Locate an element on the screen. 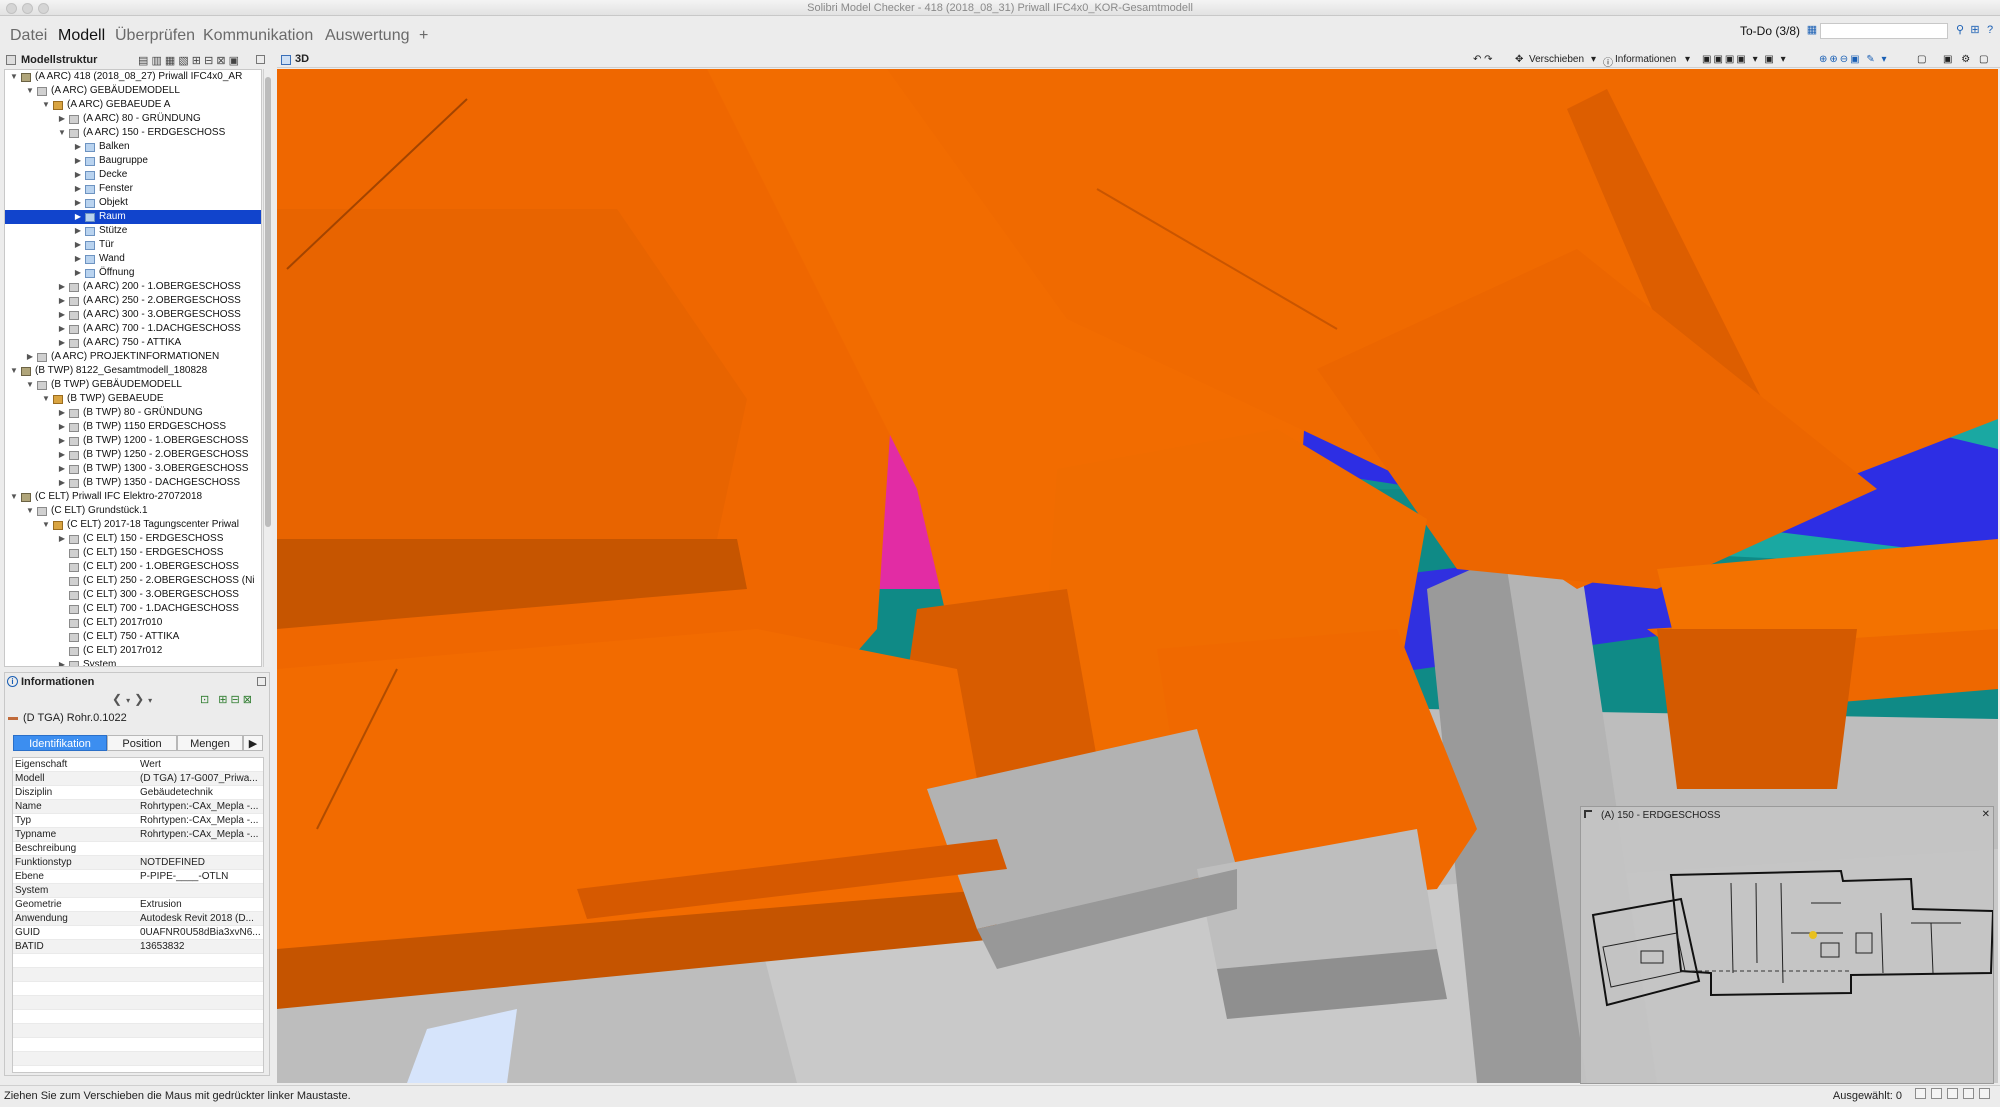 The width and height of the screenshot is (2000, 1107). help-icon: ? is located at coordinates (1990, 30).